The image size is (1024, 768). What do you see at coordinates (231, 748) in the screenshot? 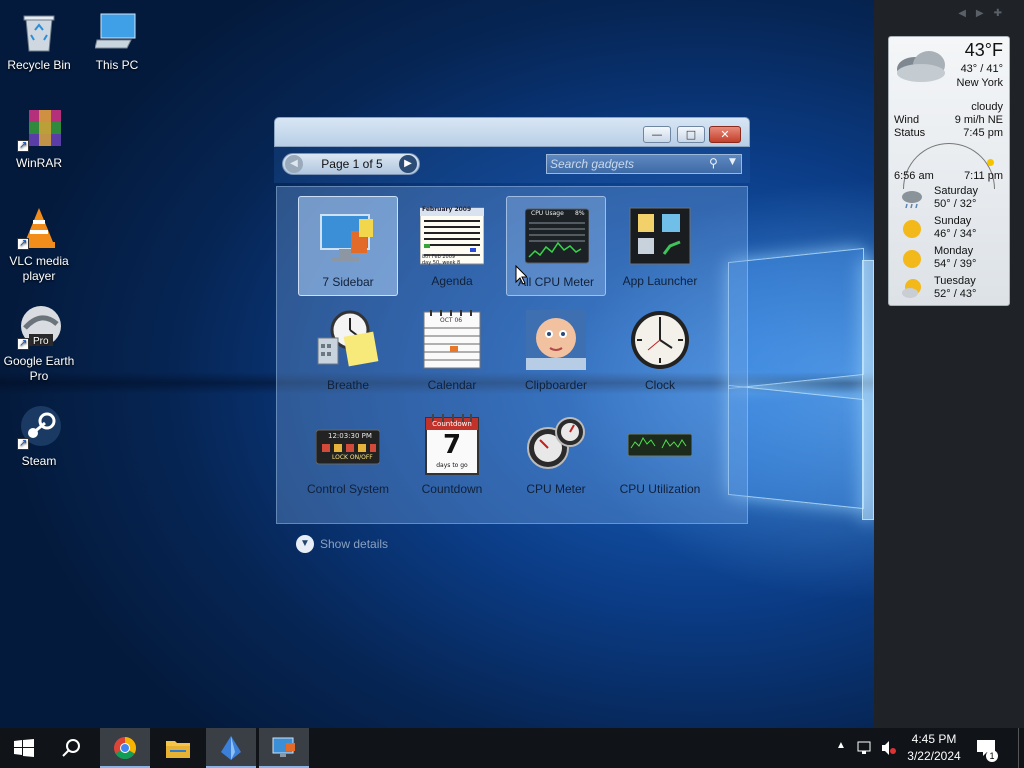
I see `taskbar-app-crystal` at bounding box center [231, 748].